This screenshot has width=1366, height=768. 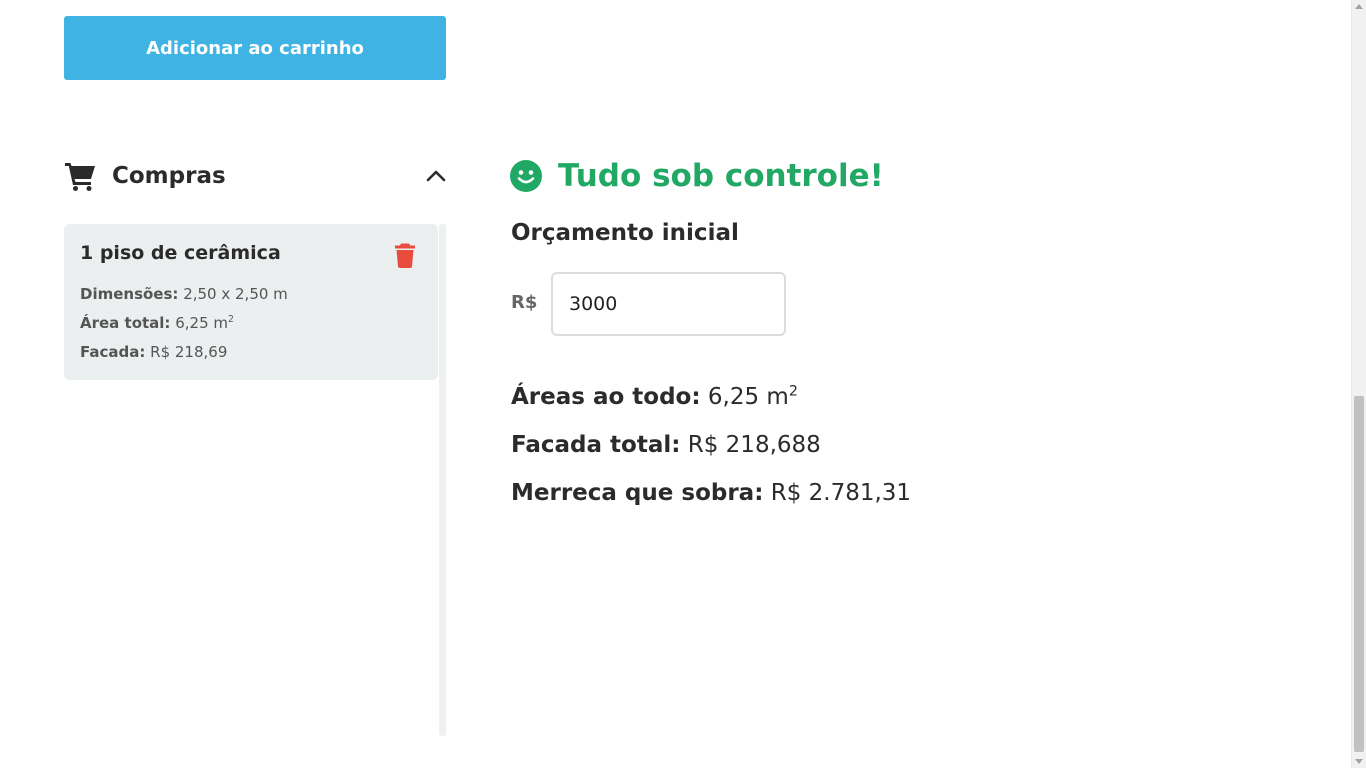 I want to click on shopping-cart-icon, so click(x=80, y=176).